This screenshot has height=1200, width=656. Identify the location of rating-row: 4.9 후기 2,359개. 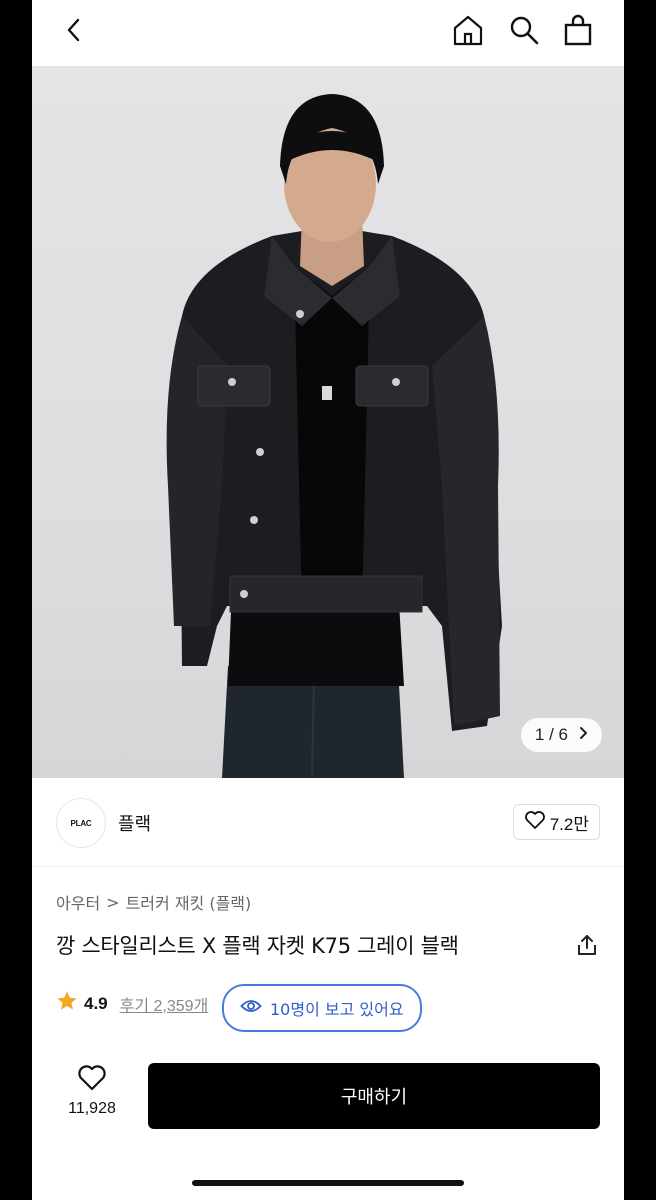
(132, 1003).